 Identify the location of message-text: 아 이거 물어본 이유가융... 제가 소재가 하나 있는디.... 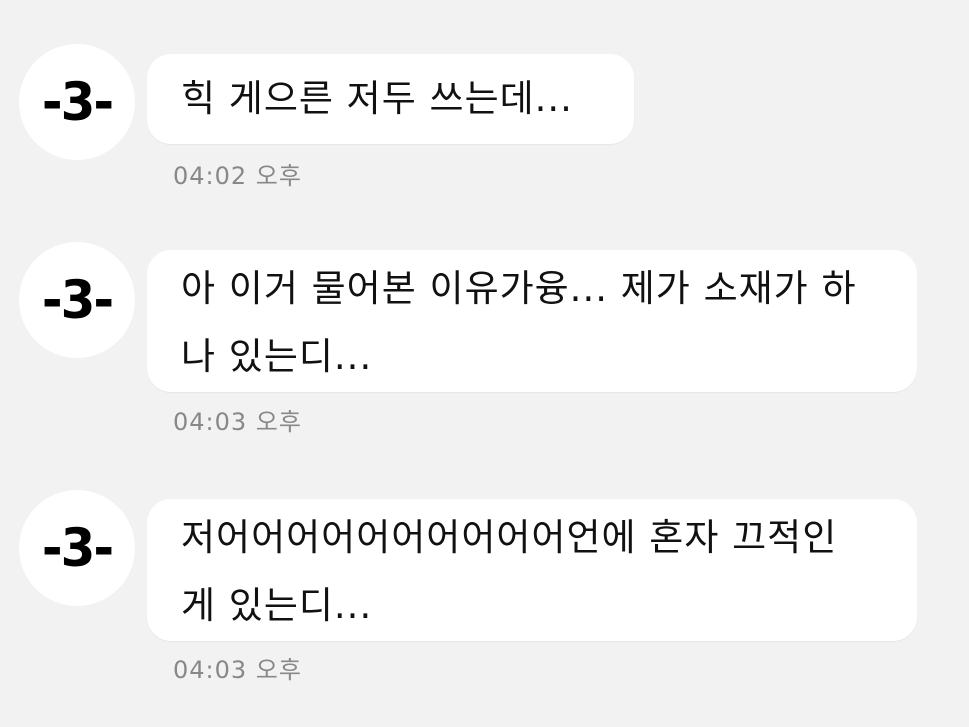
(519, 322).